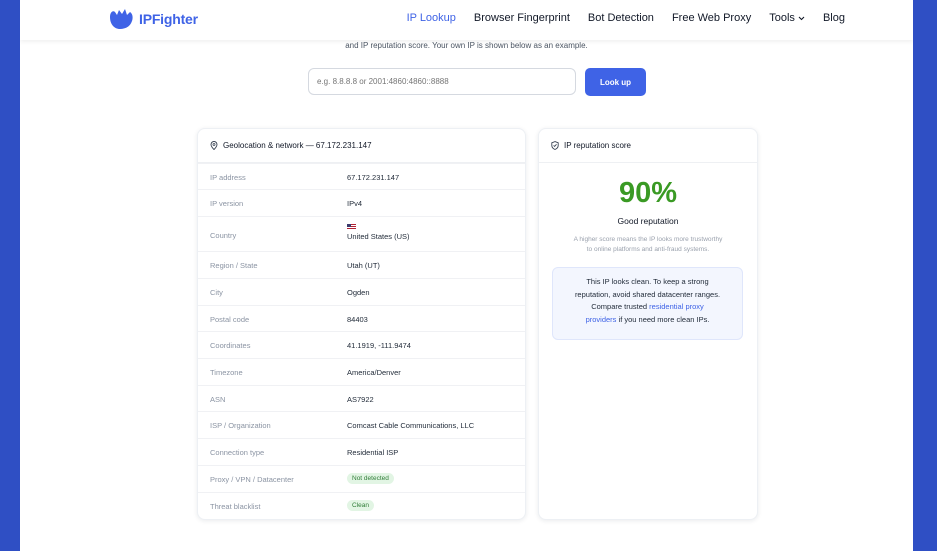 Image resolution: width=937 pixels, height=551 pixels. I want to click on row-value: 67.172.231.147, so click(373, 177).